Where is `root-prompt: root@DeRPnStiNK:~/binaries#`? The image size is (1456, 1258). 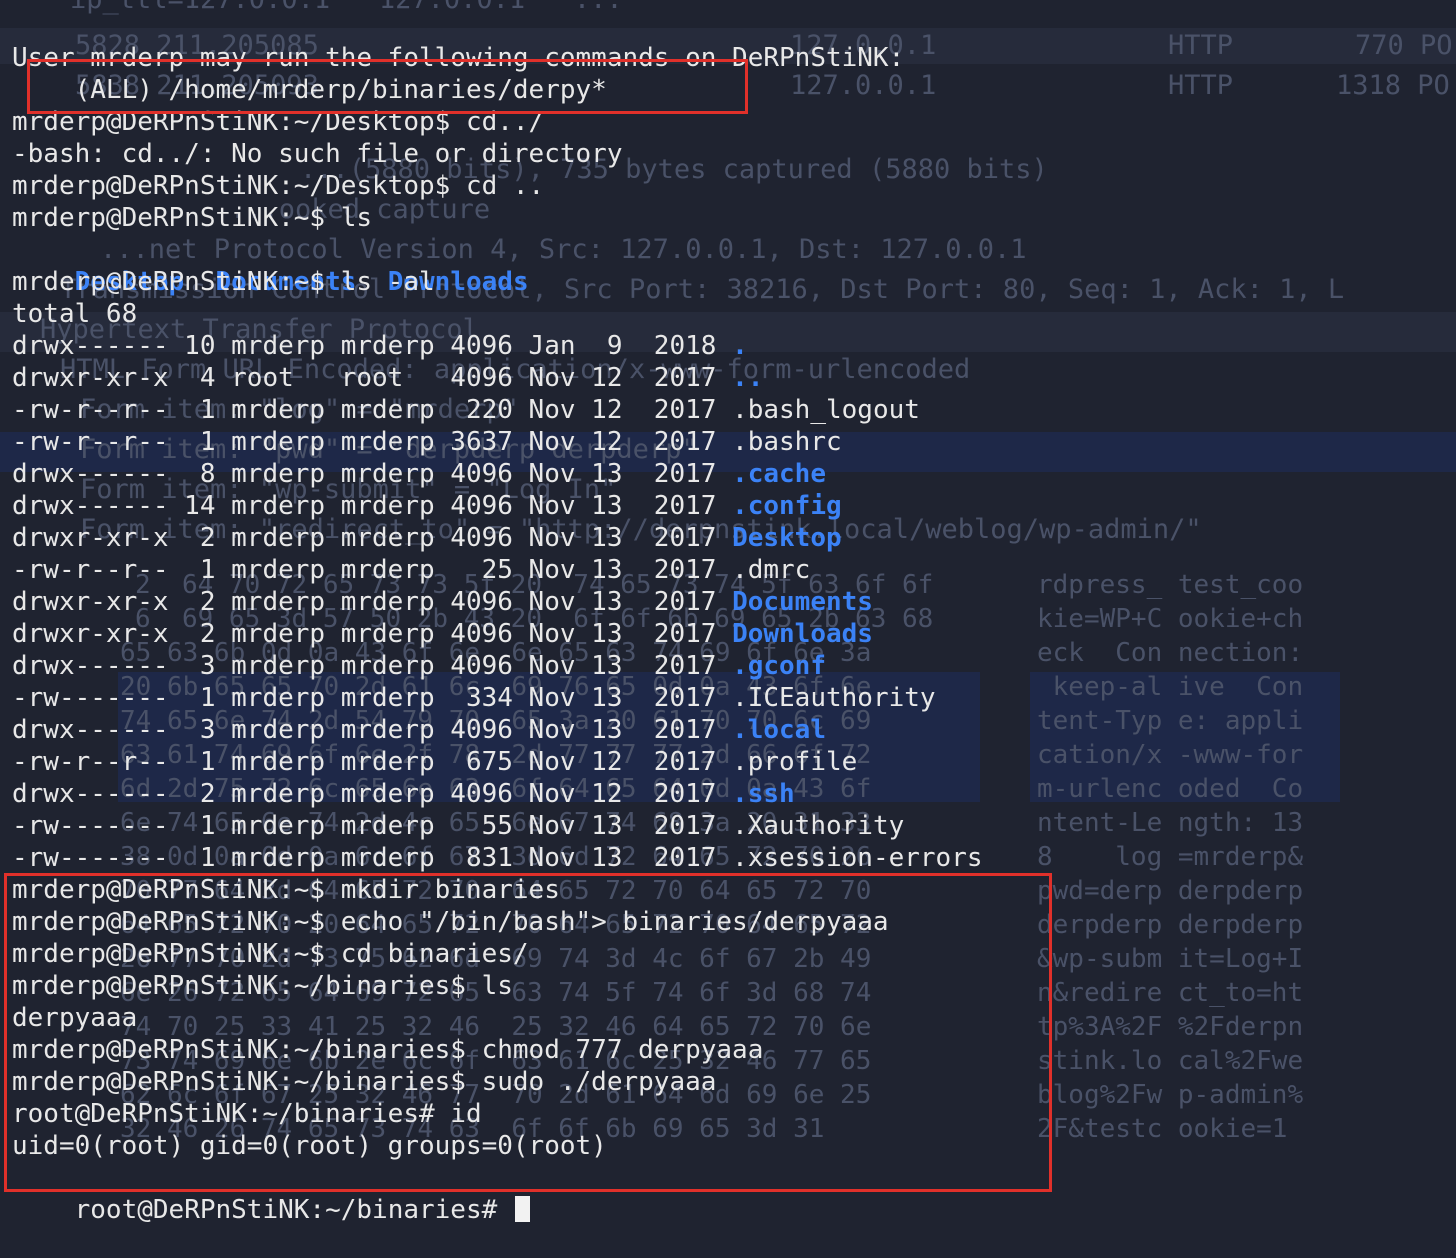
root-prompt: root@DeRPnStiNK:~/binaries# is located at coordinates (293, 1210).